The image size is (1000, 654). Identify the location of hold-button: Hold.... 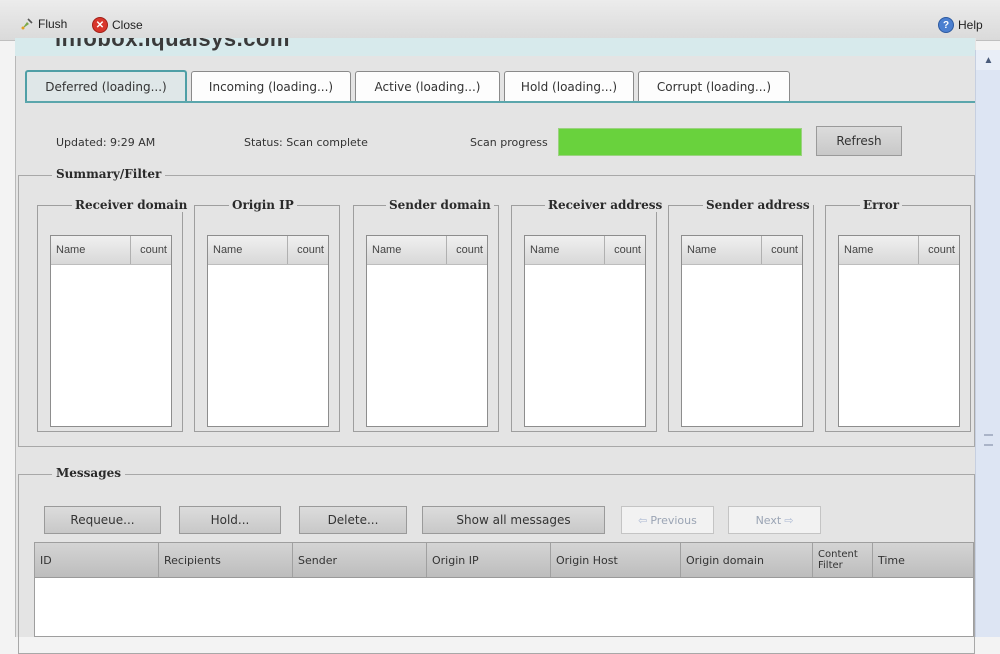
(230, 520).